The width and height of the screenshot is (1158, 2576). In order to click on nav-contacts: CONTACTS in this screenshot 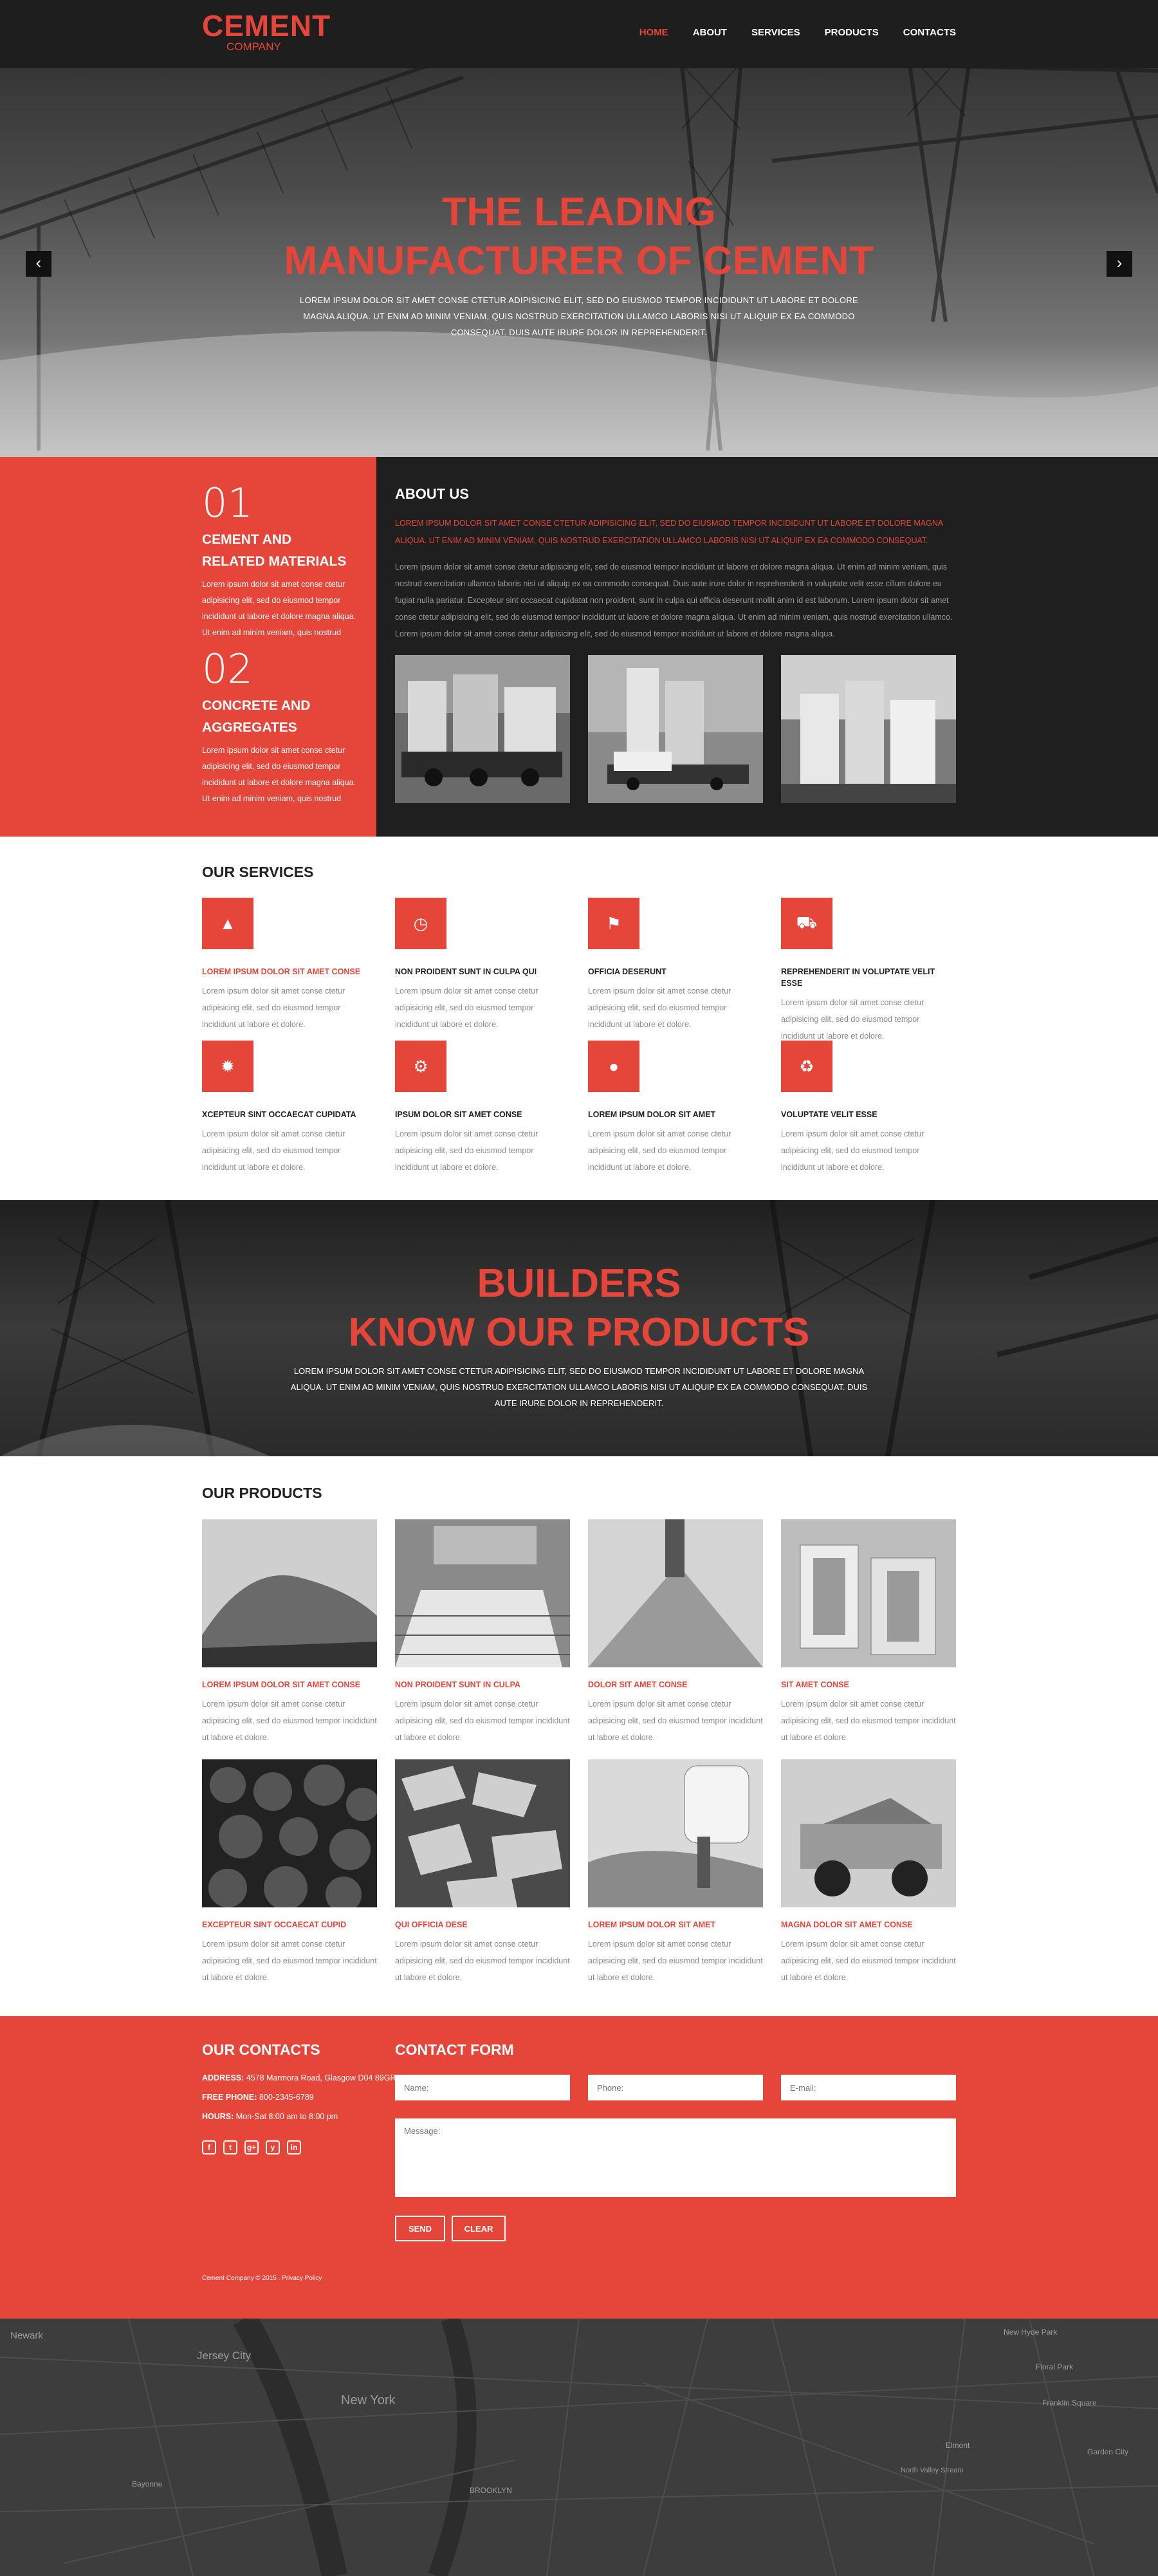, I will do `click(929, 32)`.